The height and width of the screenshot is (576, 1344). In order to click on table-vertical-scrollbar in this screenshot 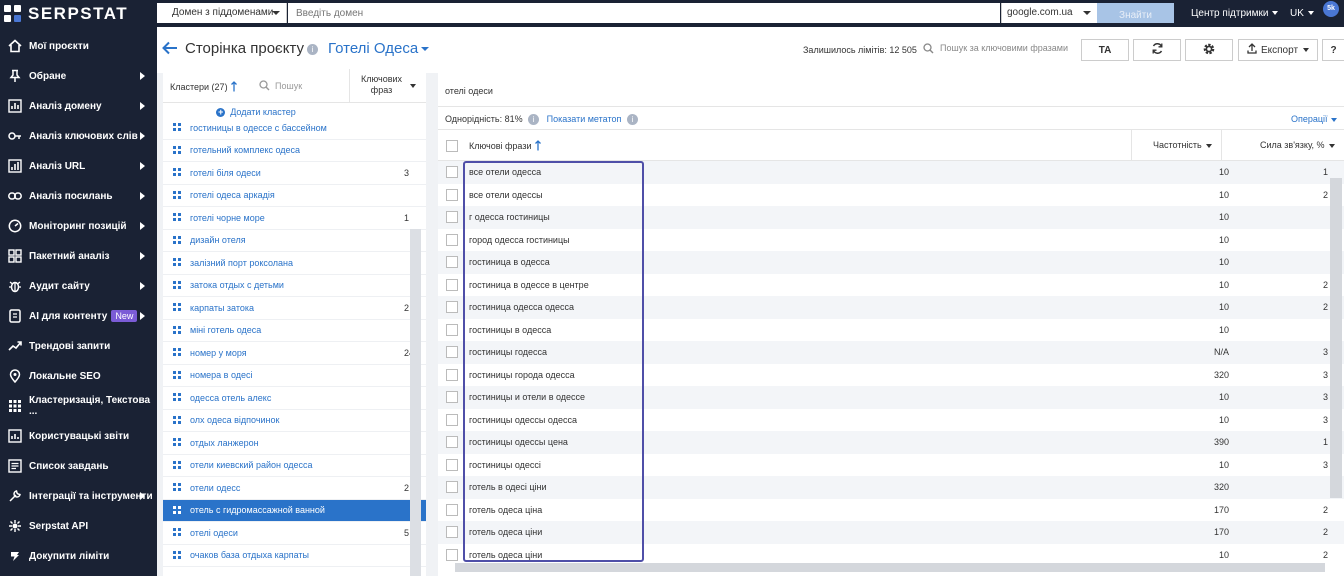, I will do `click(1336, 338)`.